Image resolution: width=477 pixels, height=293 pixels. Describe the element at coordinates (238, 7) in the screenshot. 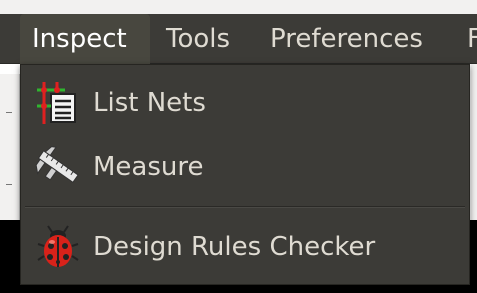

I see `window-top-edge` at that location.